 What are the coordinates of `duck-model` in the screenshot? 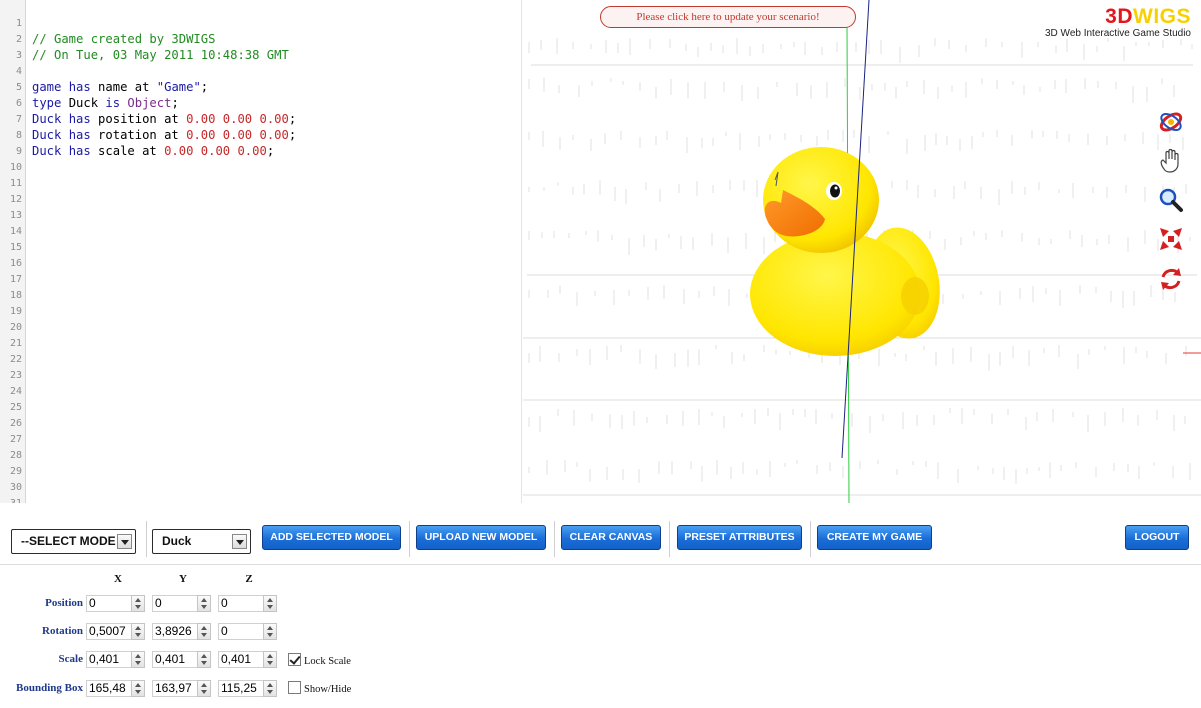 It's located at (849, 251).